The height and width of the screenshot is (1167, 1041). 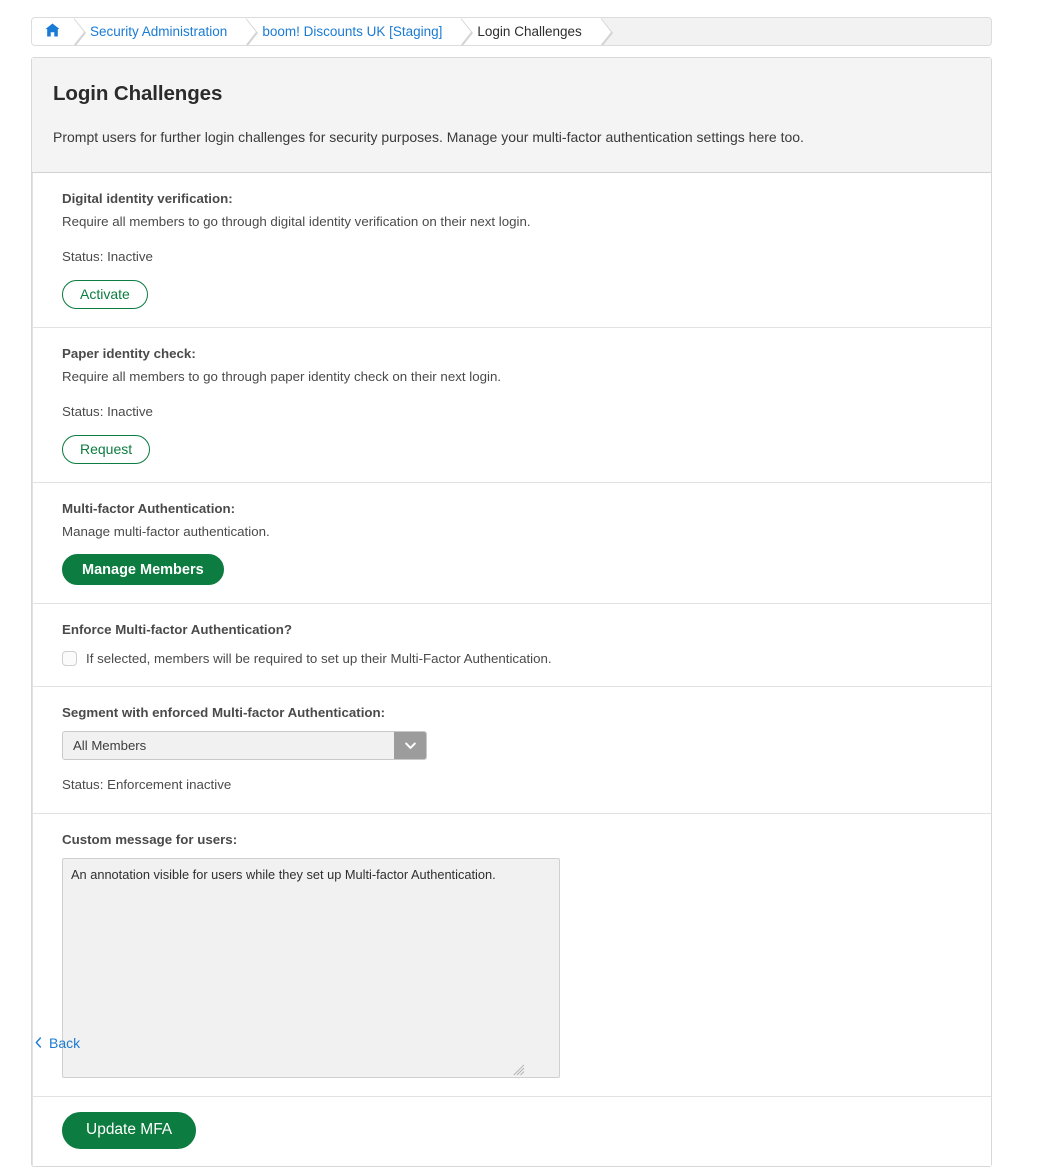 I want to click on manage-members-button: Manage Members, so click(x=143, y=570).